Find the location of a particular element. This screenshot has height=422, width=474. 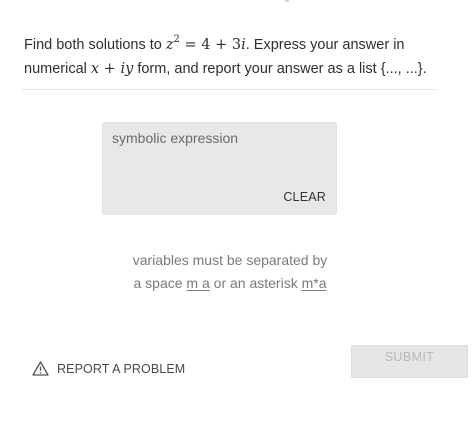

report-problem-label: REPORT A PROBLEM is located at coordinates (121, 368).